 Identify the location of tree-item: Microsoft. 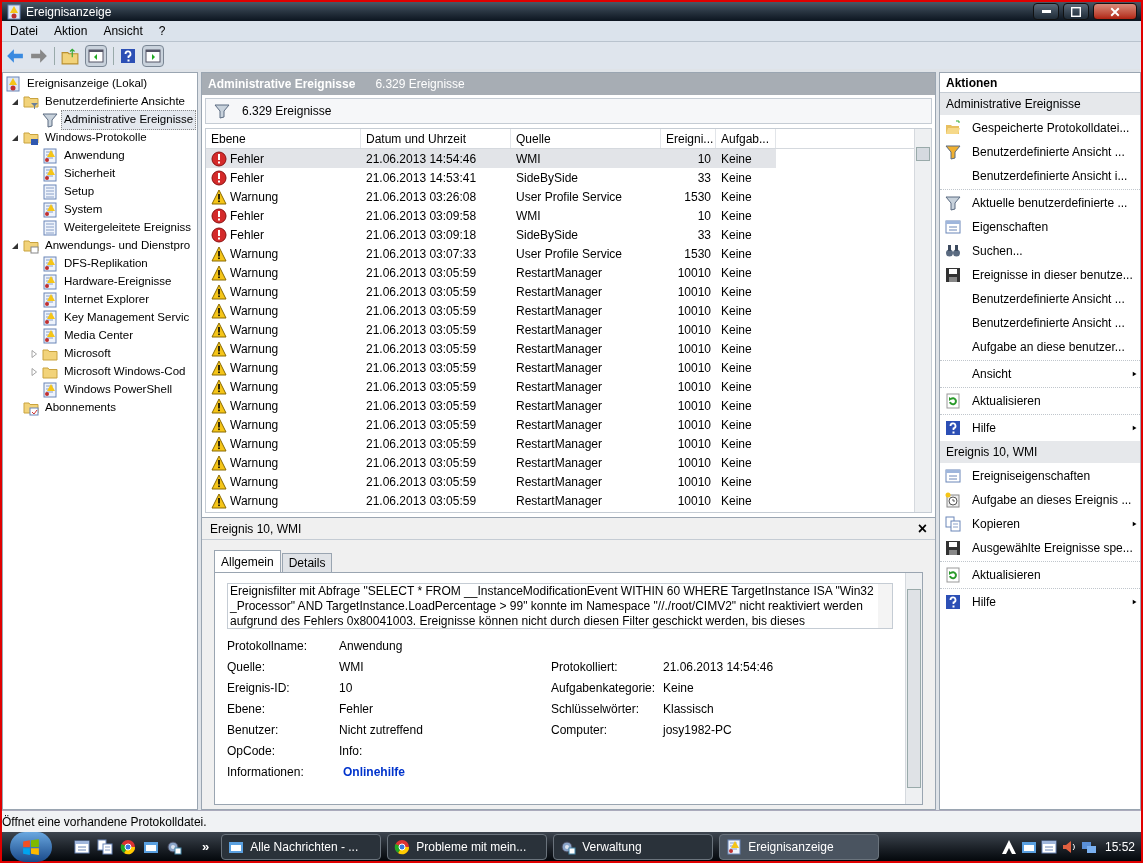
(87, 354).